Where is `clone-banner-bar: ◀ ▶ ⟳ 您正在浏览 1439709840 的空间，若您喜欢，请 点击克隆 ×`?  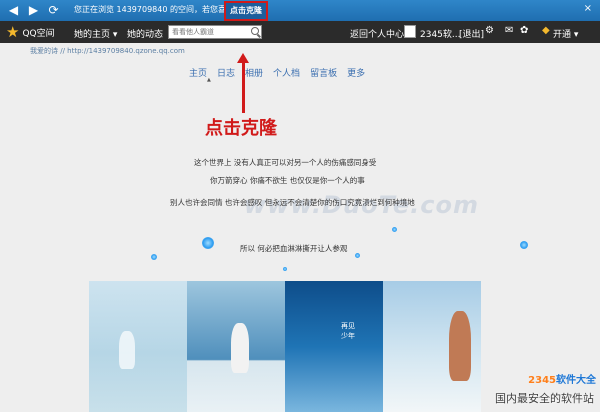
clone-banner-bar: ◀ ▶ ⟳ 您正在浏览 1439709840 的空间，若您喜欢，请 点击克隆 × is located at coordinates (300, 10).